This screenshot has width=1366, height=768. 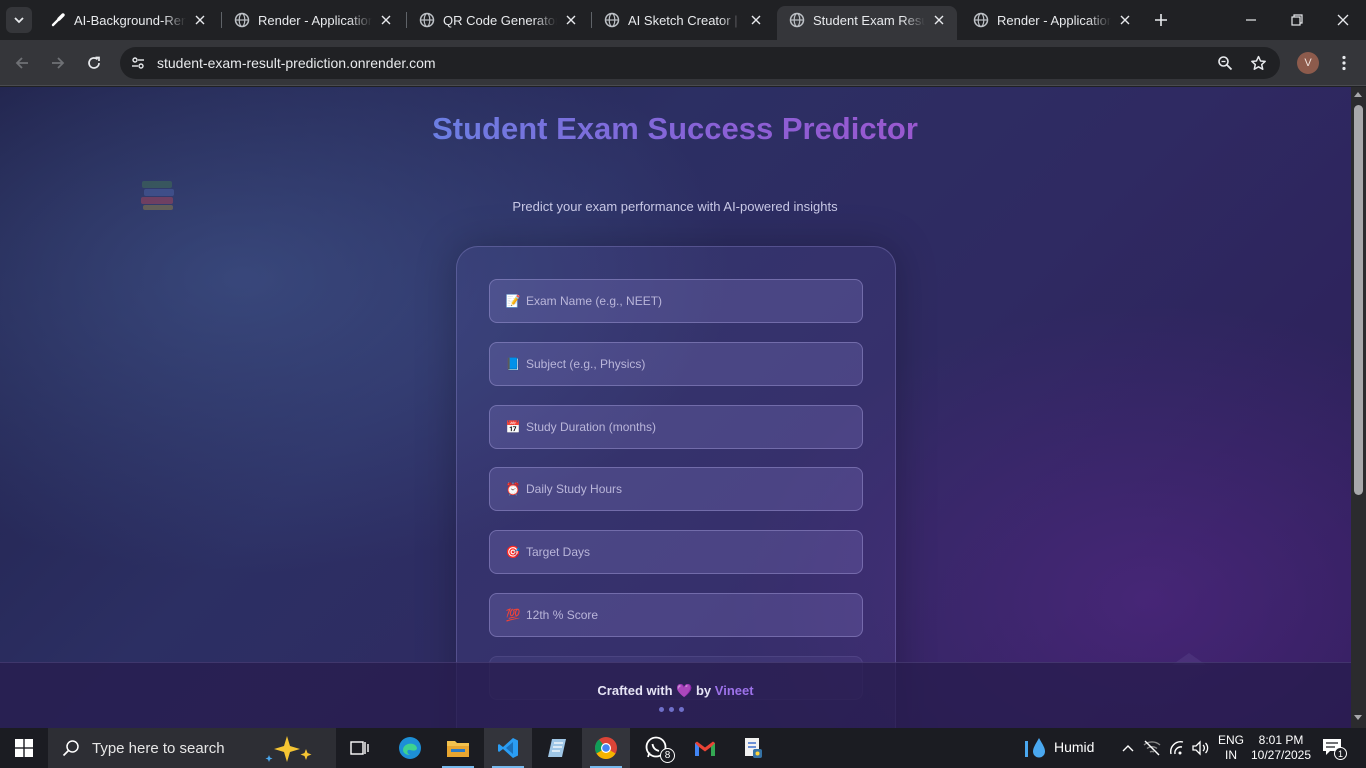 What do you see at coordinates (671, 709) in the screenshot?
I see `loading-dots` at bounding box center [671, 709].